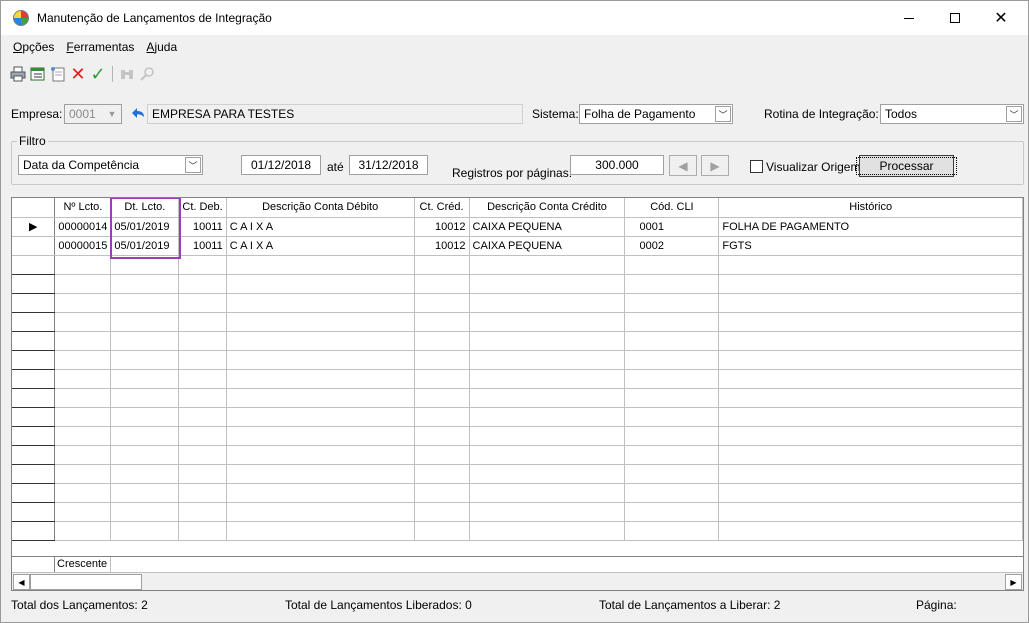 This screenshot has height=623, width=1029. I want to click on rotina-select: Todos ﹀, so click(952, 114).